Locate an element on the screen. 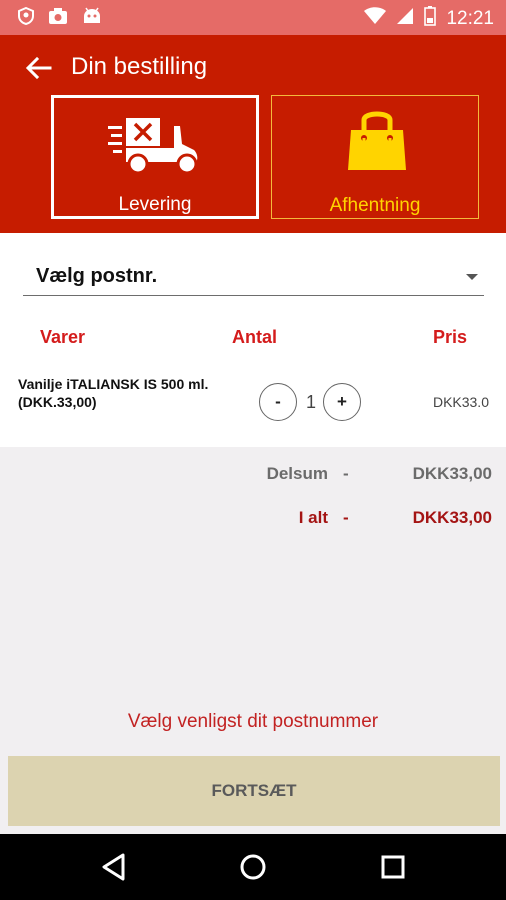  delivery-option: Levering is located at coordinates (155, 157).